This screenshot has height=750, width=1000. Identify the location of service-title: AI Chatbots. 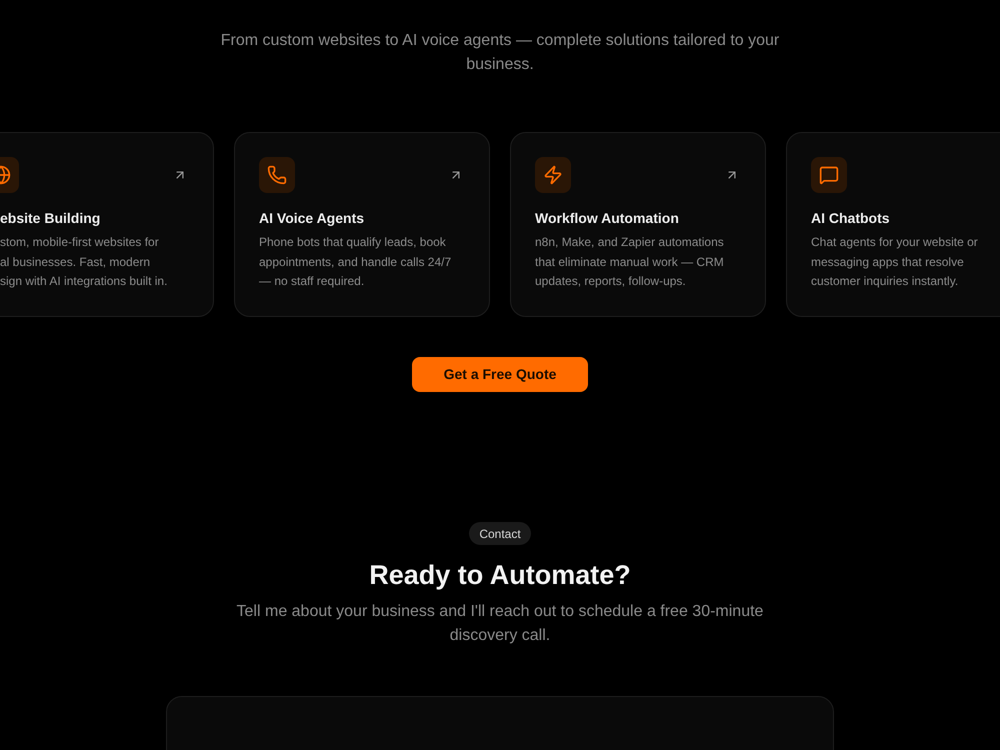
(851, 218).